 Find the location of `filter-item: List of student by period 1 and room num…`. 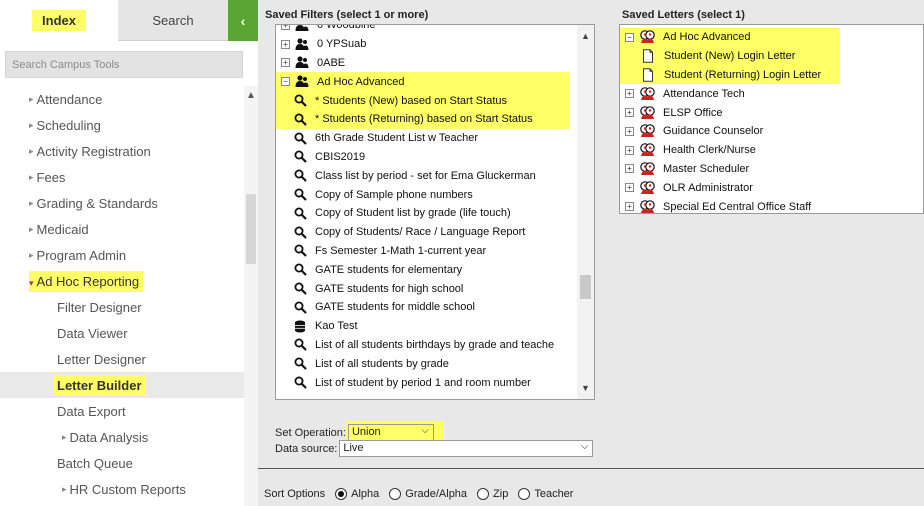

filter-item: List of student by period 1 and room num… is located at coordinates (435, 382).